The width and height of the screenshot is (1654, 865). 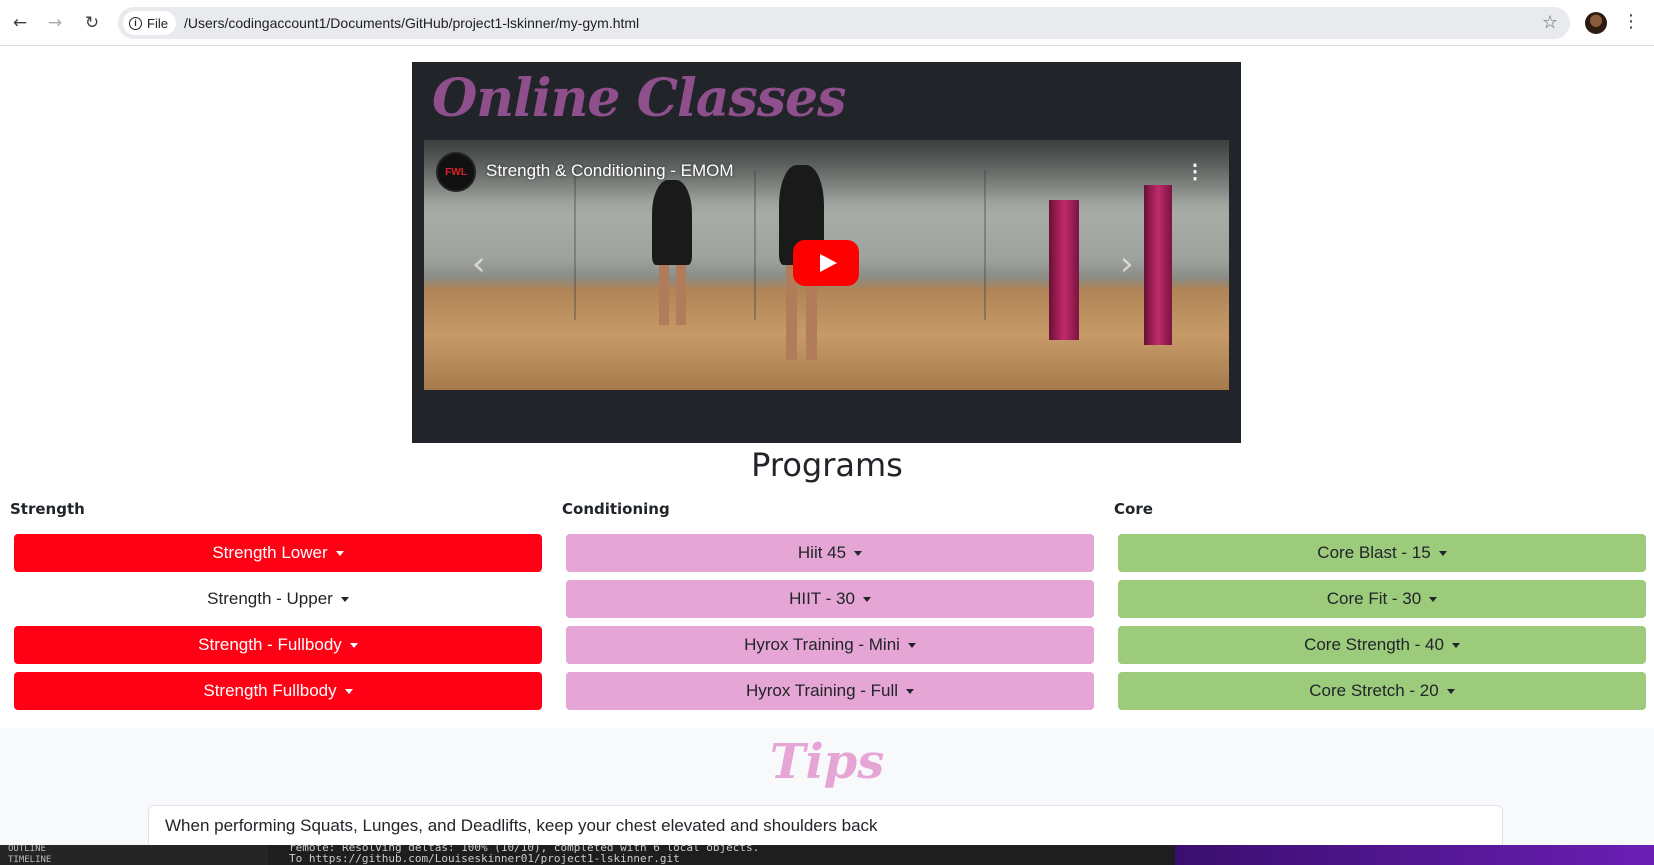 I want to click on core-strength-dropdown: Core Strength - 40, so click(x=1382, y=645).